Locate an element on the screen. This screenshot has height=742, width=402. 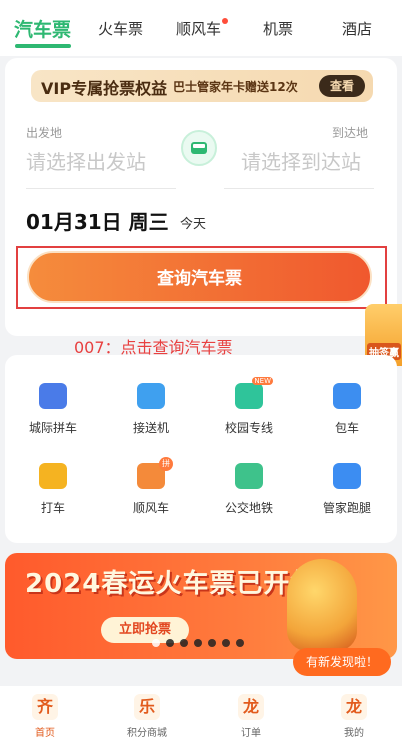
service-label: 接送机 is located at coordinates (150, 428).